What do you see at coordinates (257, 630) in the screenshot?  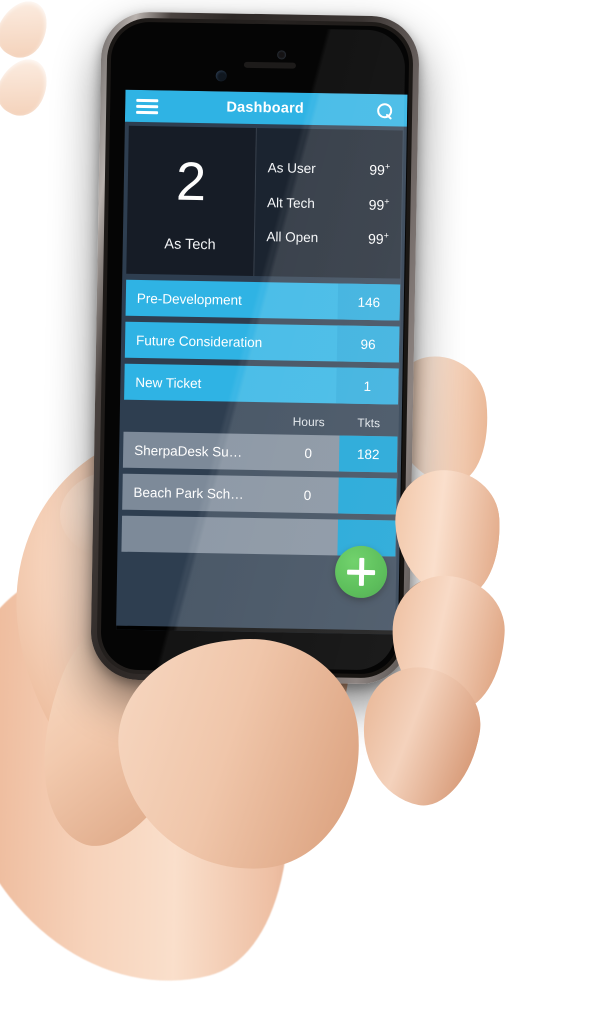 I see `screen-bottom-occlusion` at bounding box center [257, 630].